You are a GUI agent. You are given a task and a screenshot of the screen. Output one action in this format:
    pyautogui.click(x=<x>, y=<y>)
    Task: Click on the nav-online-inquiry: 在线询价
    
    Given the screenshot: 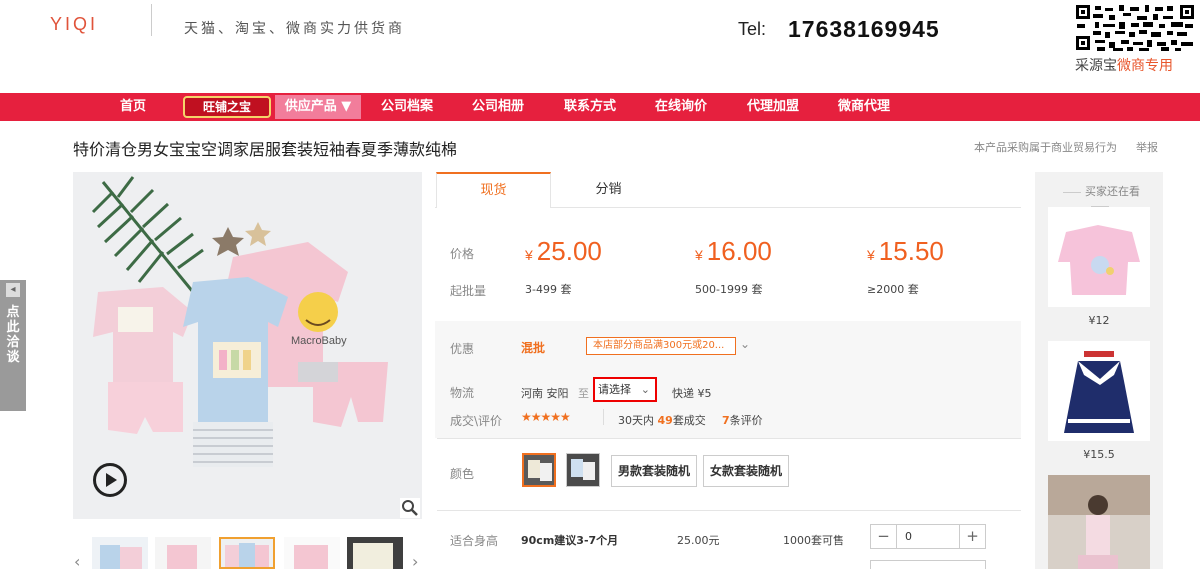 What is the action you would take?
    pyautogui.click(x=681, y=107)
    